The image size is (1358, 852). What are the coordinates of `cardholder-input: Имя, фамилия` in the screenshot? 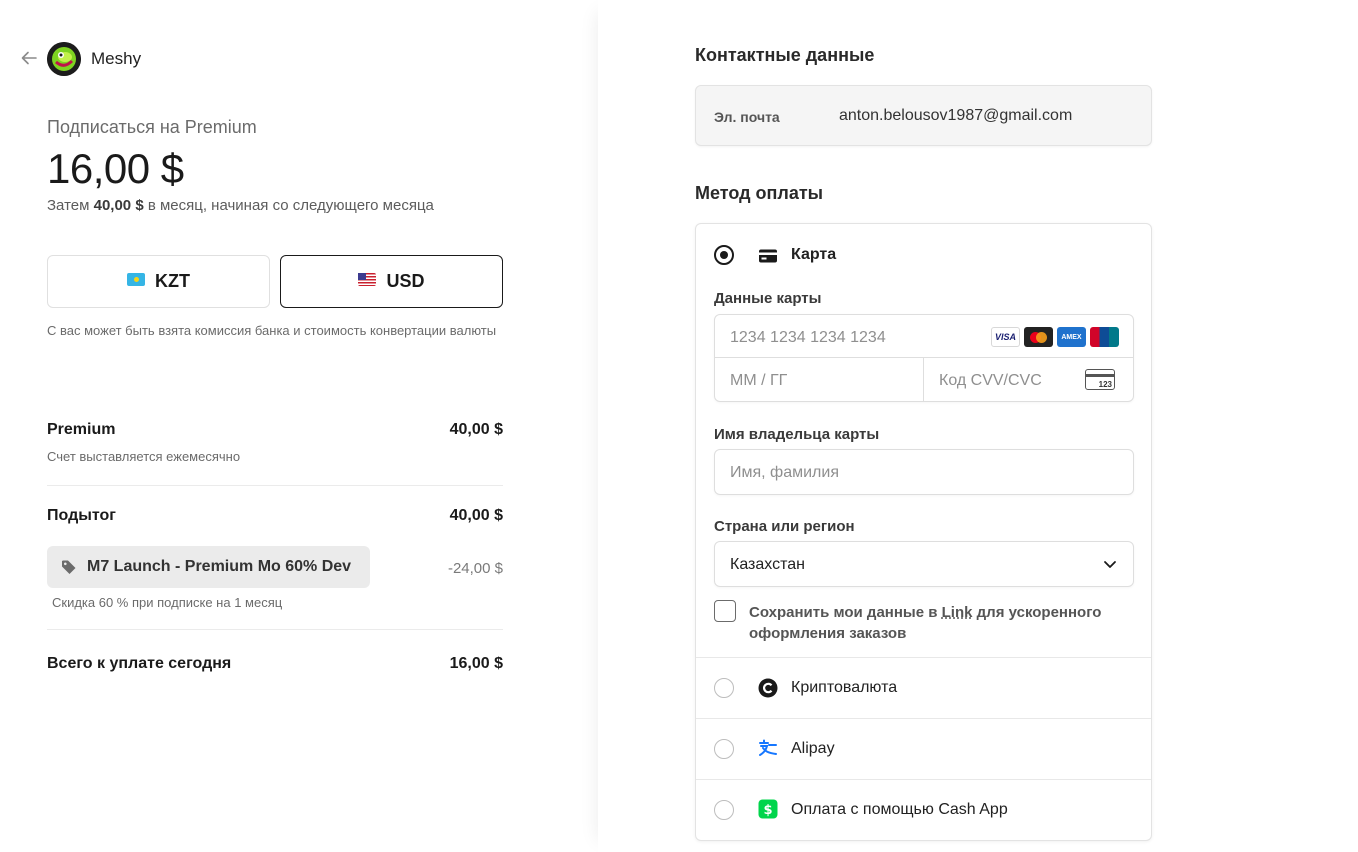 It's located at (924, 472).